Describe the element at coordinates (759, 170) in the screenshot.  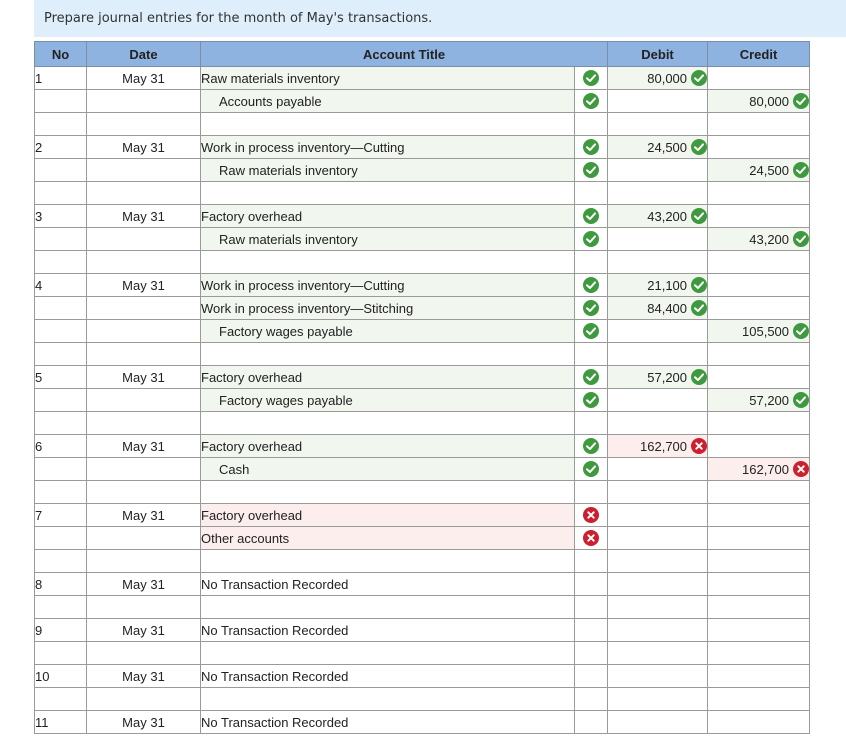
I see `credit-cell: 24,500` at that location.